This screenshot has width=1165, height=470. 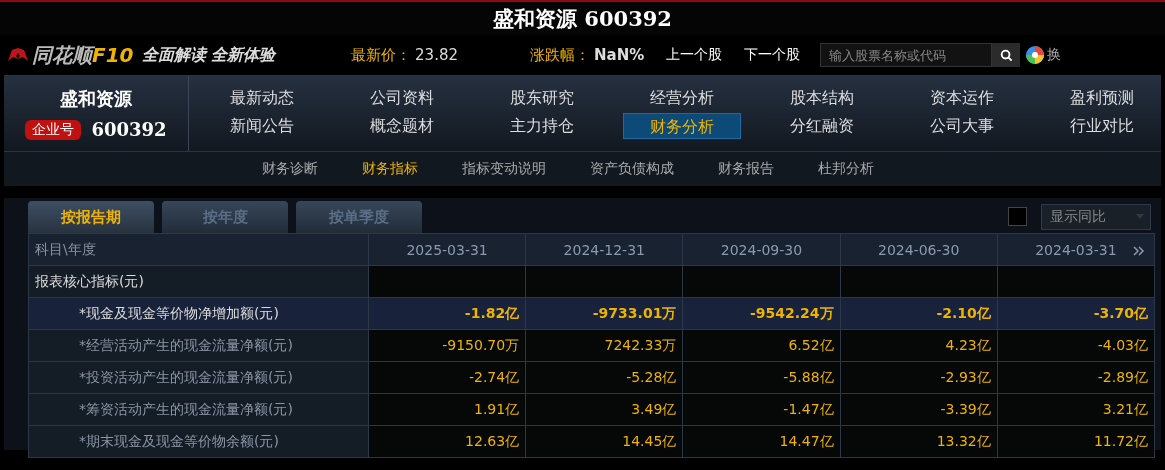 I want to click on subnav-link: 指标变动说明, so click(x=504, y=169).